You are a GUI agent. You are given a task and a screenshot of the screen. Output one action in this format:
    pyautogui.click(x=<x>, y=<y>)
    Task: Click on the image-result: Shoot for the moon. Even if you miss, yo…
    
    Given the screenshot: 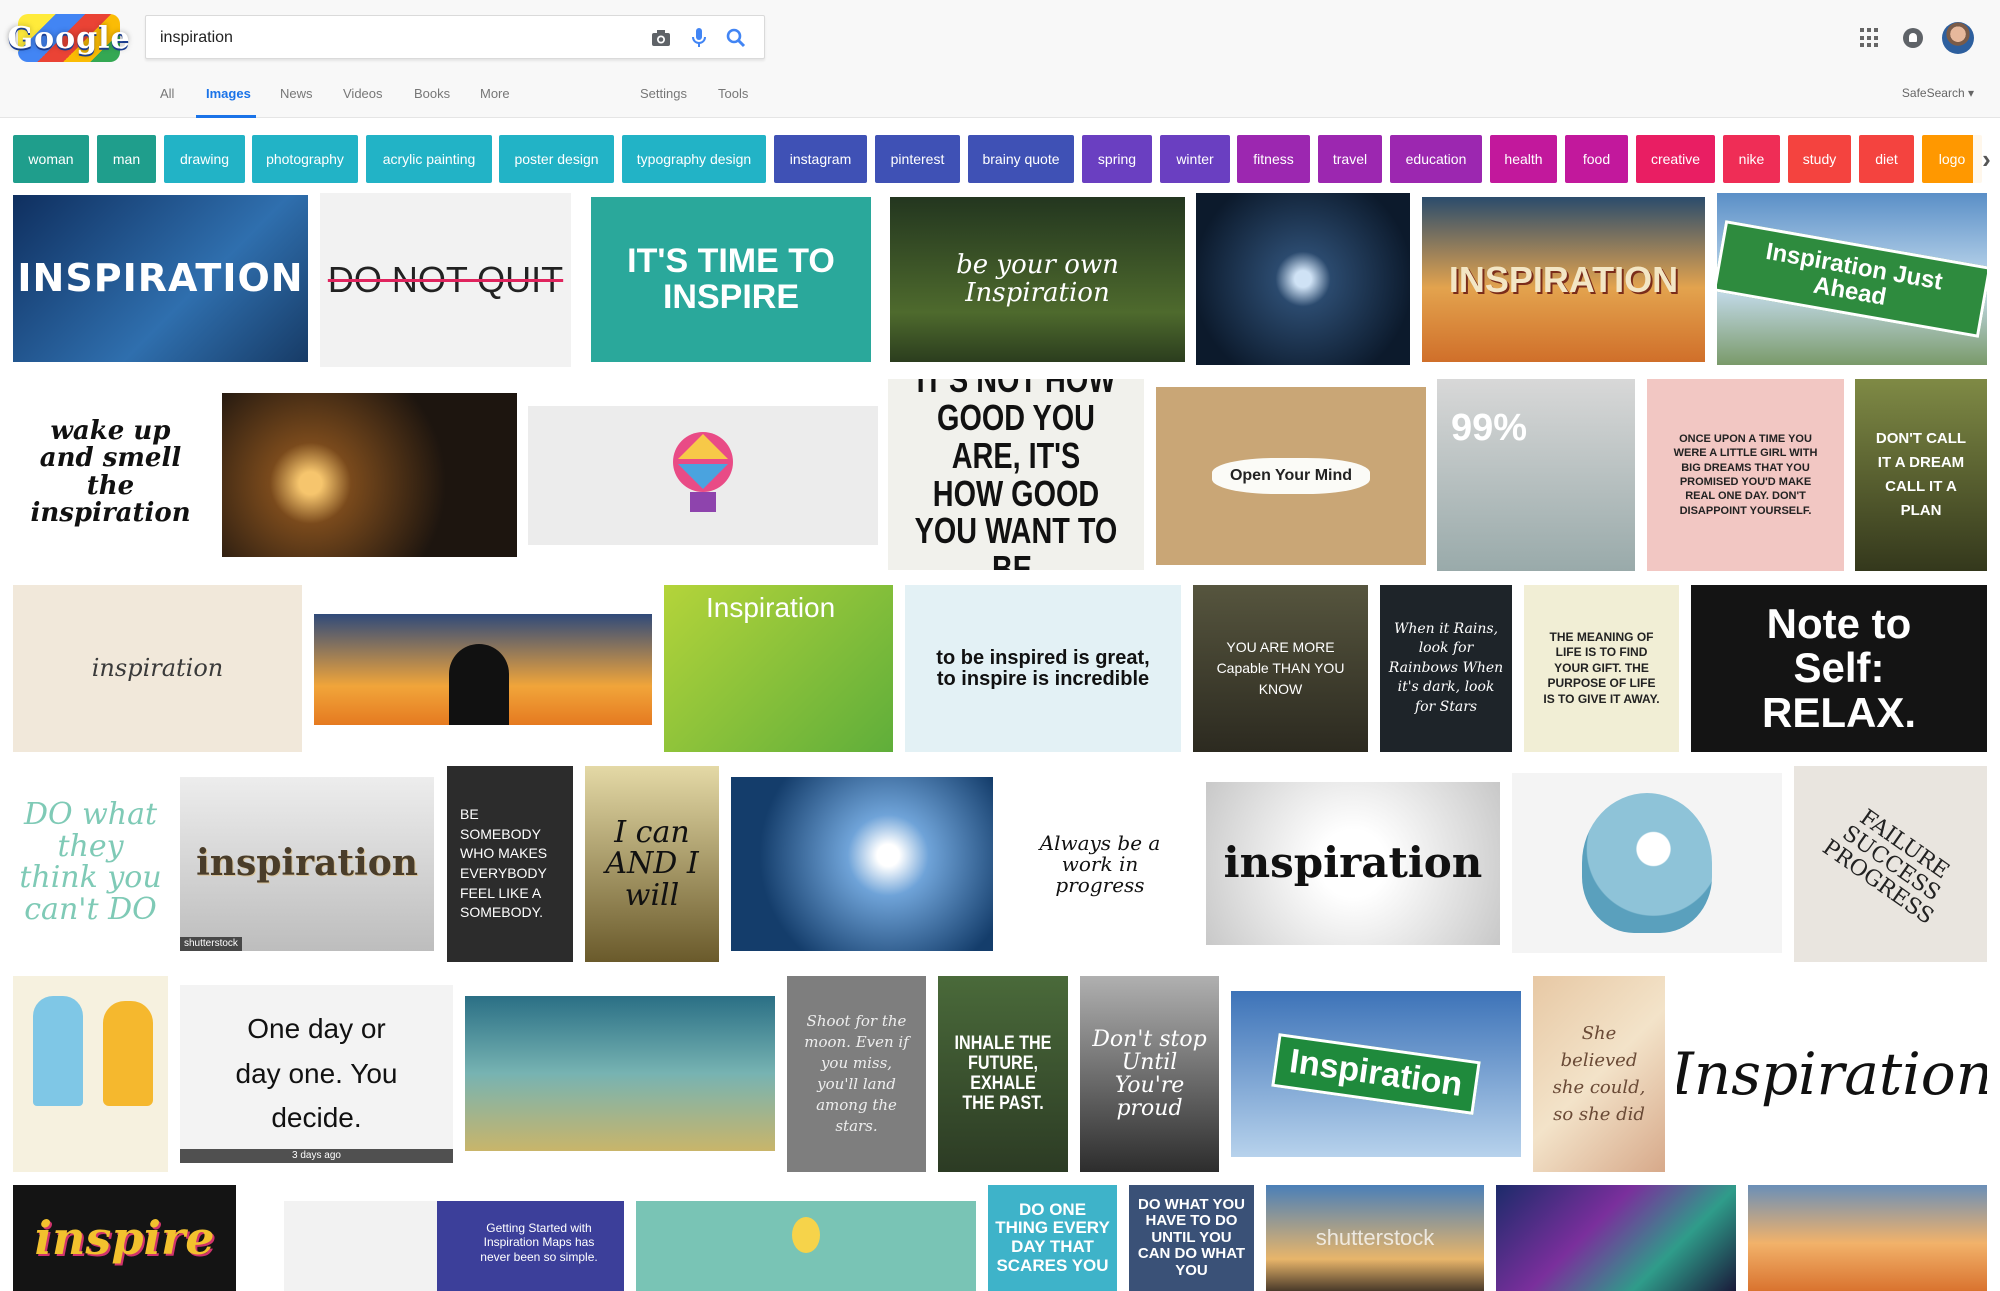 What is the action you would take?
    pyautogui.click(x=856, y=1074)
    